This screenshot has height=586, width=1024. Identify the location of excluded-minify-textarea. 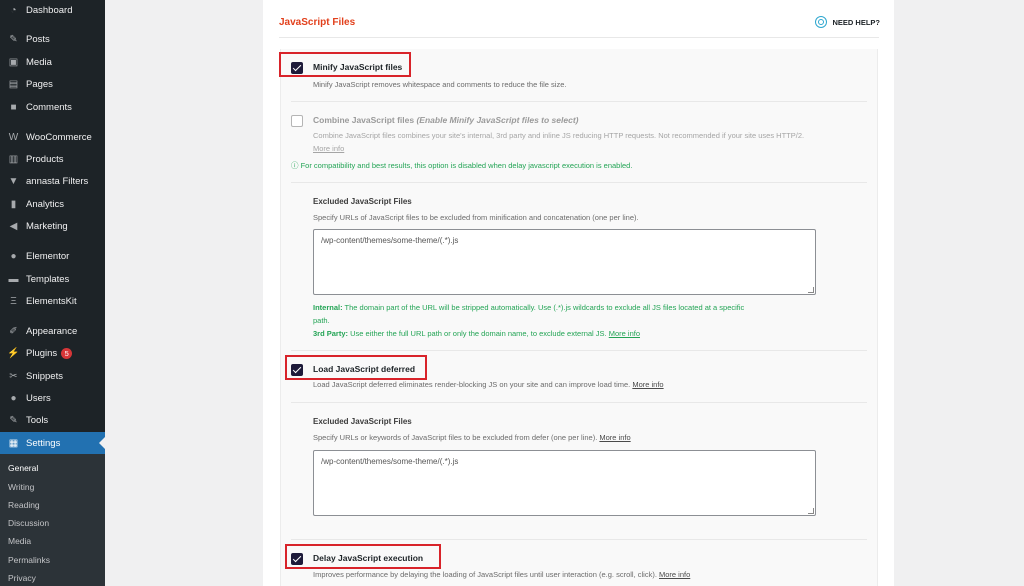
(564, 262).